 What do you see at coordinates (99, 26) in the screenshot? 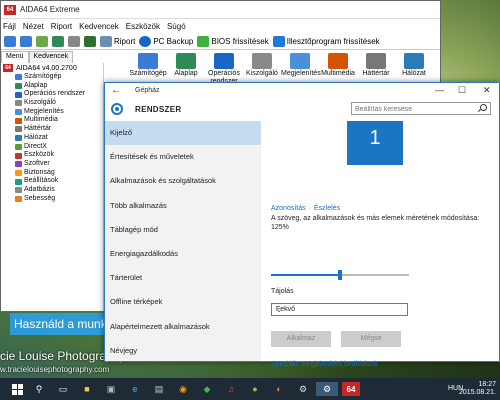
I see `menu-favorites: Kedvencek` at bounding box center [99, 26].